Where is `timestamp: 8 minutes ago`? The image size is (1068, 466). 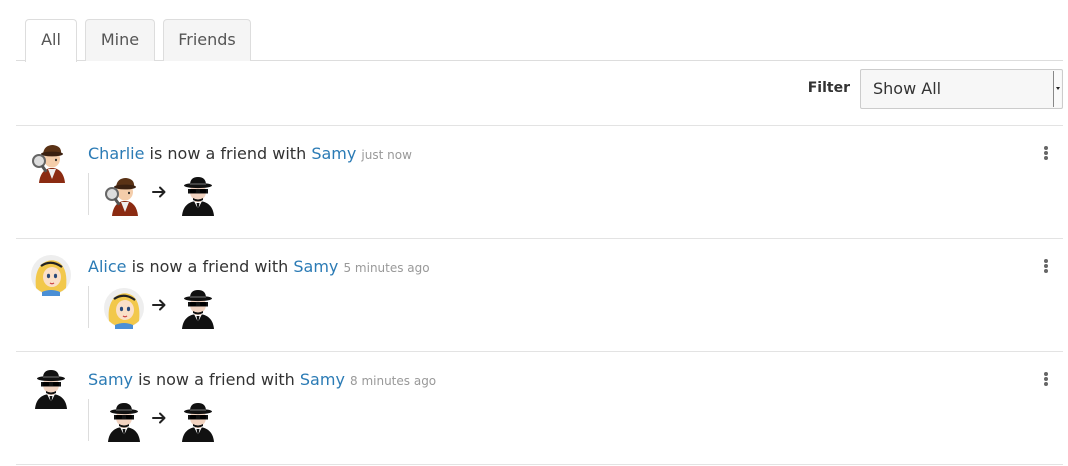
timestamp: 8 minutes ago is located at coordinates (393, 381).